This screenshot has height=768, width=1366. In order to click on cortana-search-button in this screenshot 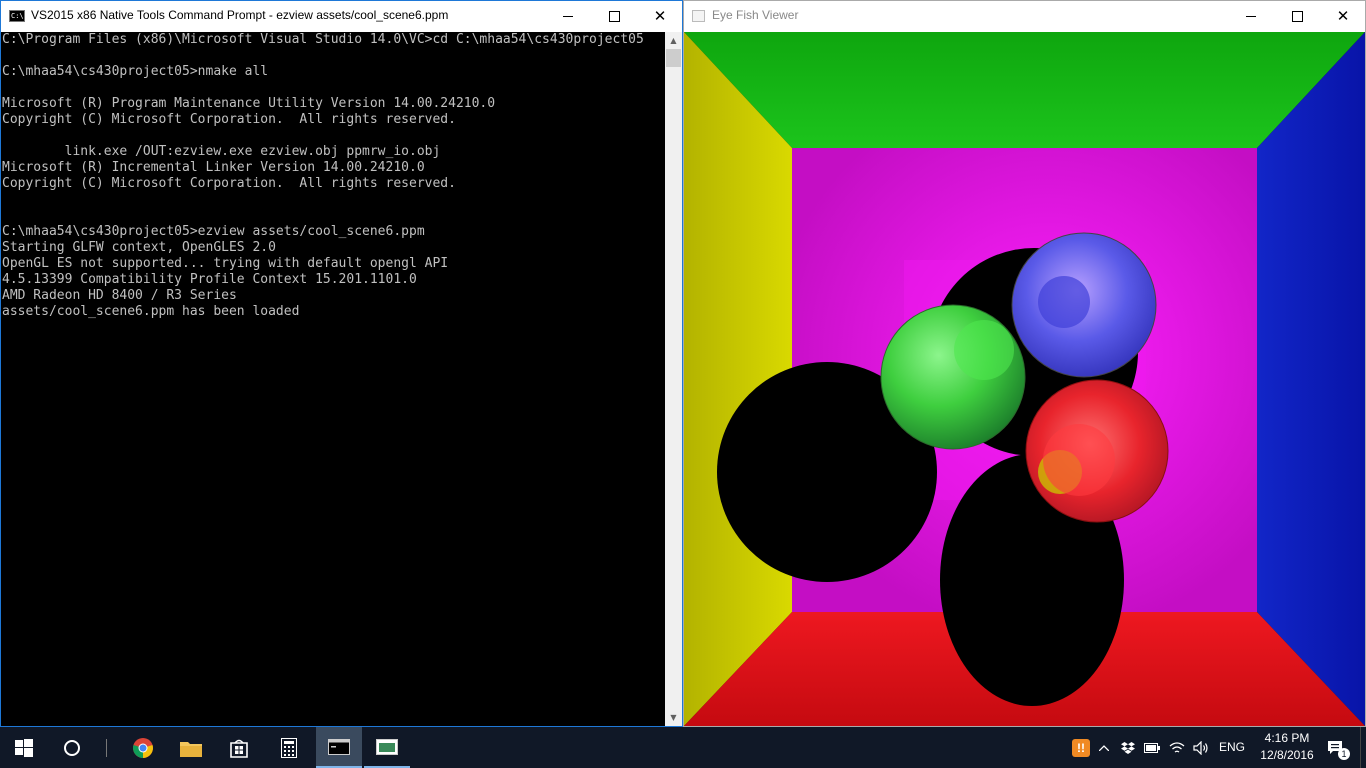, I will do `click(72, 747)`.